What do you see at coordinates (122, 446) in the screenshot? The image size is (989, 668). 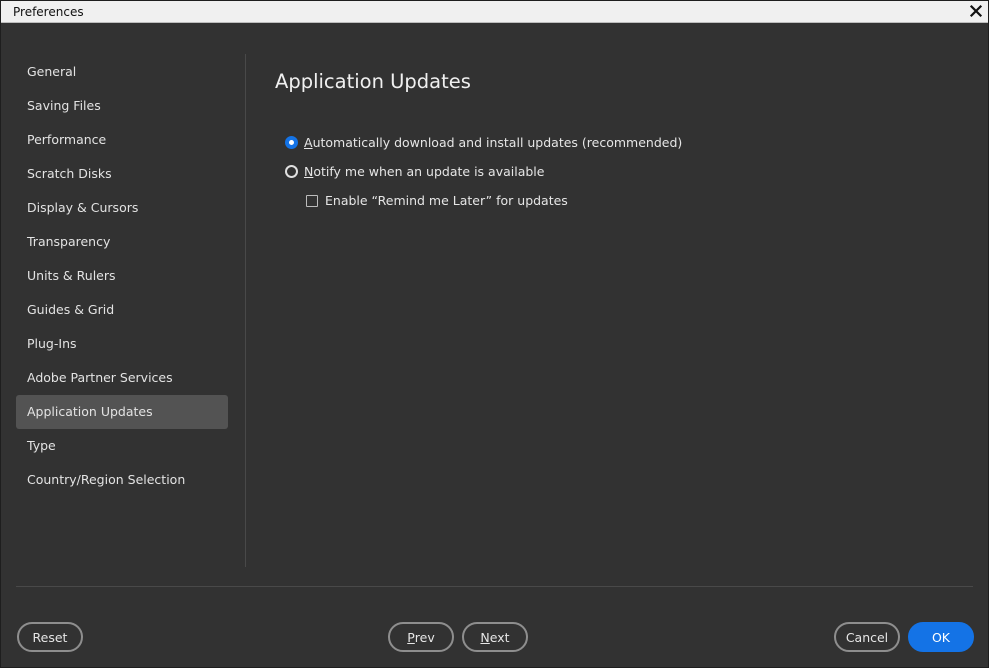 I see `sidebar-item-type: Type` at bounding box center [122, 446].